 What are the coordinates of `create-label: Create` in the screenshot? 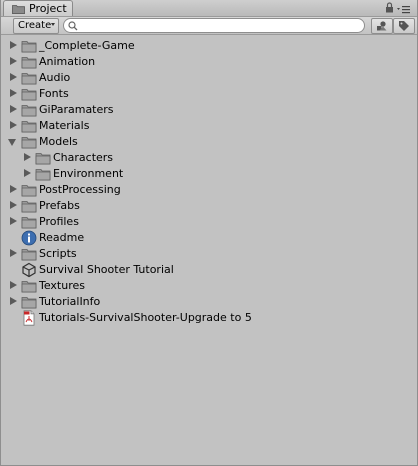 It's located at (35, 25).